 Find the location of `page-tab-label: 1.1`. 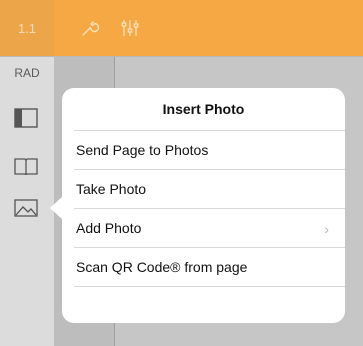

page-tab-label: 1.1 is located at coordinates (27, 28).